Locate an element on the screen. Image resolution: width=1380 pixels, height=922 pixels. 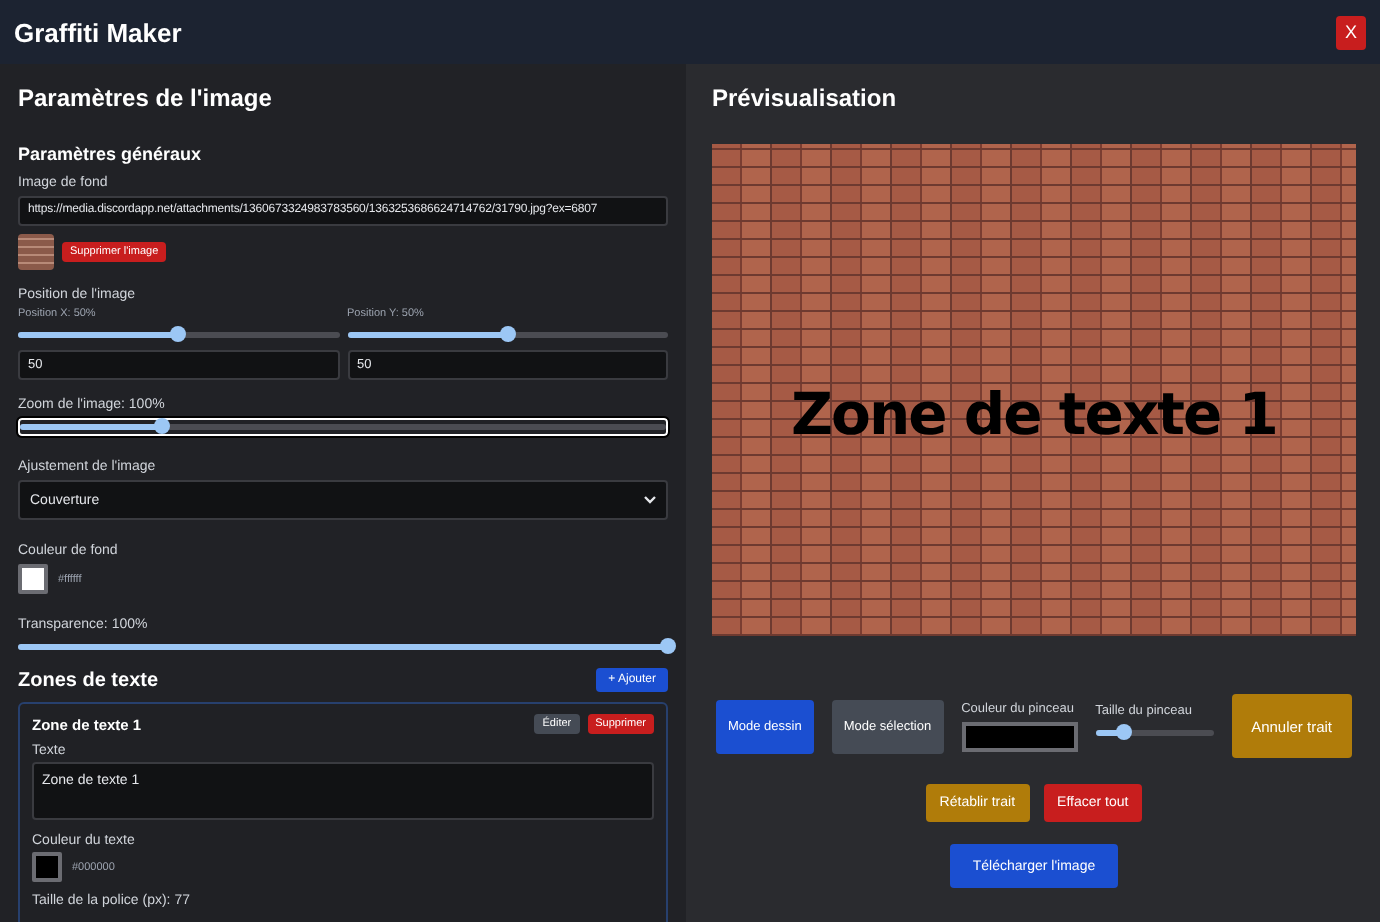
chevron-icon is located at coordinates (650, 500).